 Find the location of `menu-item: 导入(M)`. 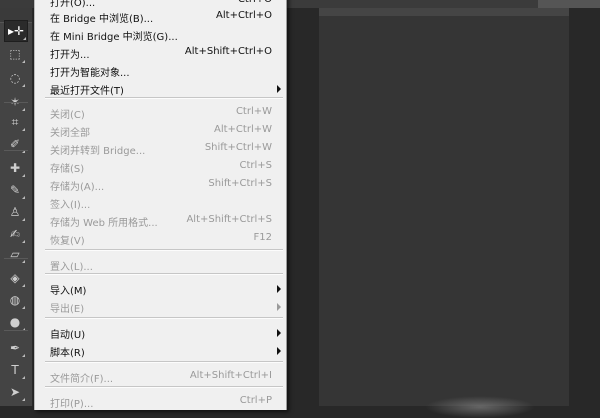

menu-item: 导入(M) is located at coordinates (160, 289).